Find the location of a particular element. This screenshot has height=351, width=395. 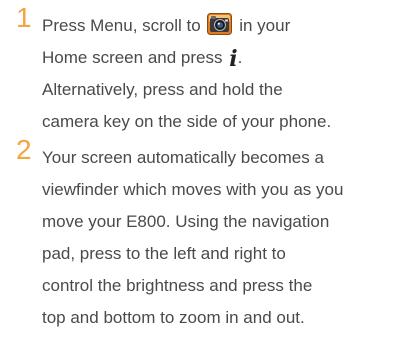

step-line: Your screen automatically becomes a is located at coordinates (183, 157).